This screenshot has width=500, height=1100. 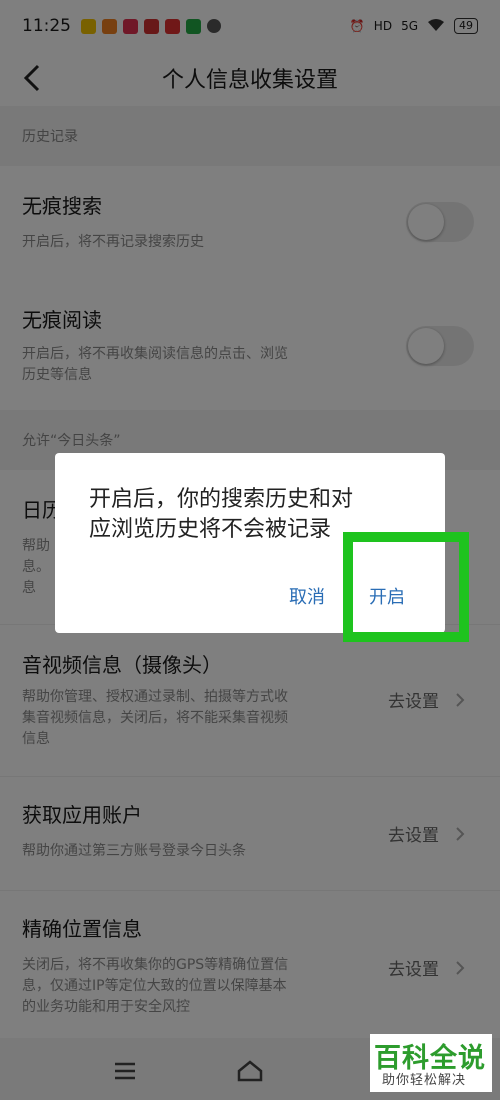 I want to click on watermark-subtitle: 助你轻松解决, so click(x=424, y=1080).